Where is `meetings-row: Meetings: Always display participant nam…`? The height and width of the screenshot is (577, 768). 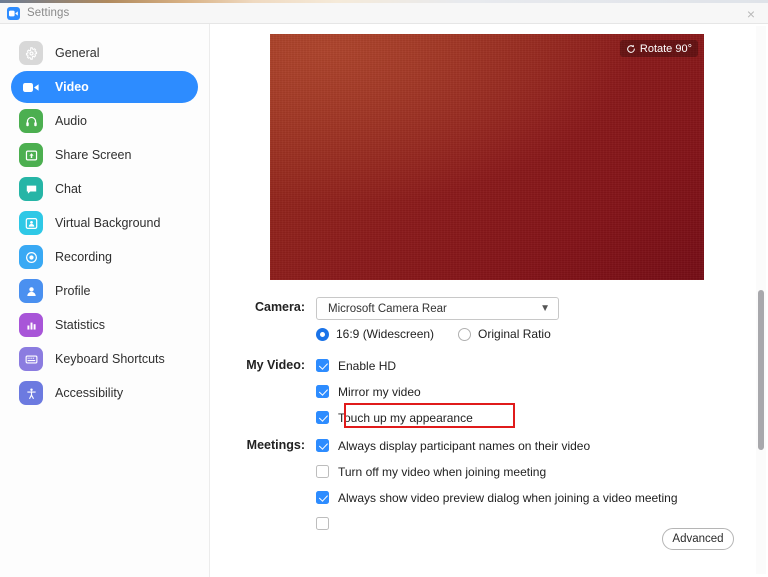
meetings-row: Meetings: Always display participant nam… is located at coordinates (444, 484).